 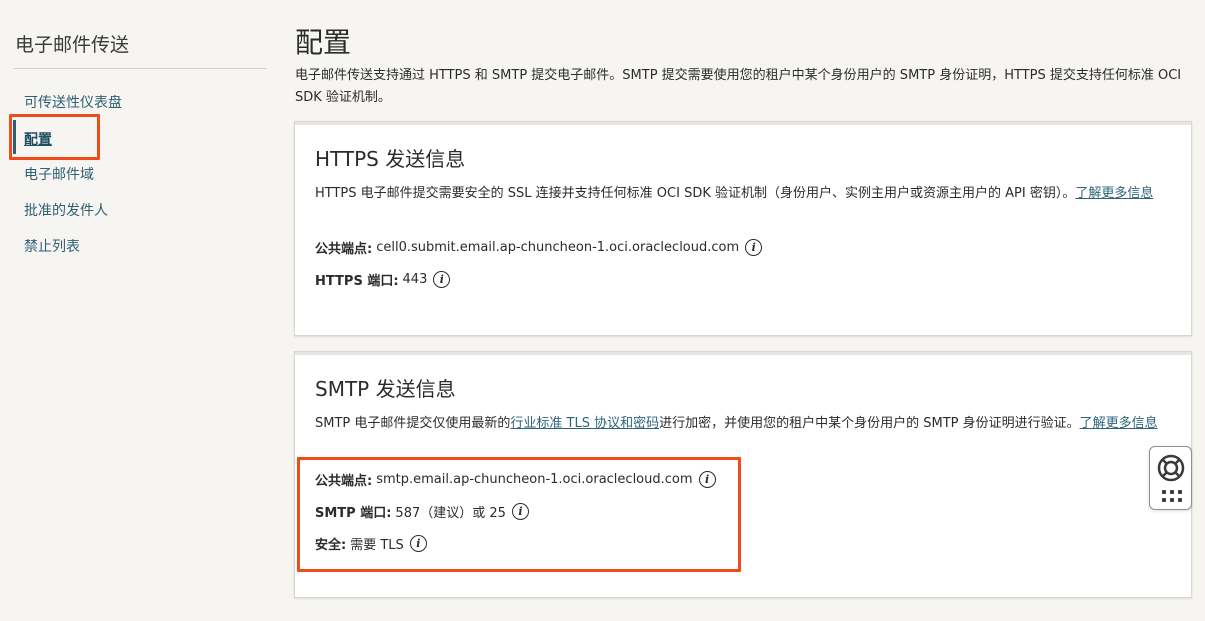 What do you see at coordinates (353, 513) in the screenshot?
I see `smtp-port-label: SMTP 端口:` at bounding box center [353, 513].